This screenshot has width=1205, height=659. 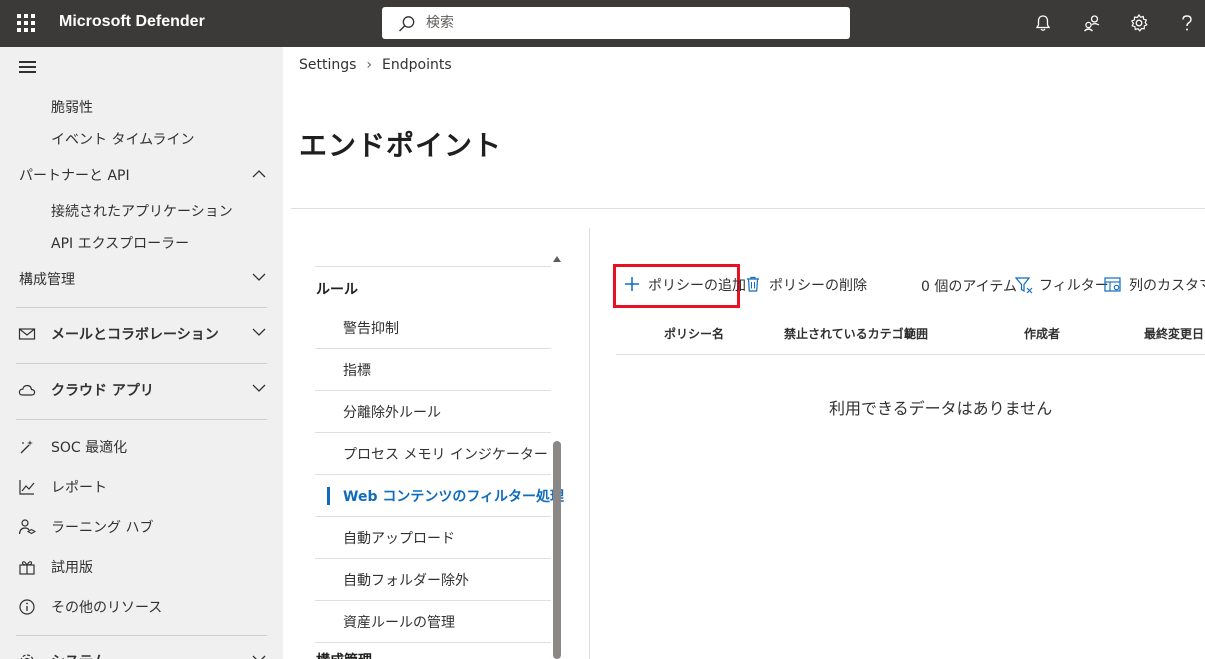 I want to click on breadcrumb: Settings › Endpoints, so click(x=375, y=65).